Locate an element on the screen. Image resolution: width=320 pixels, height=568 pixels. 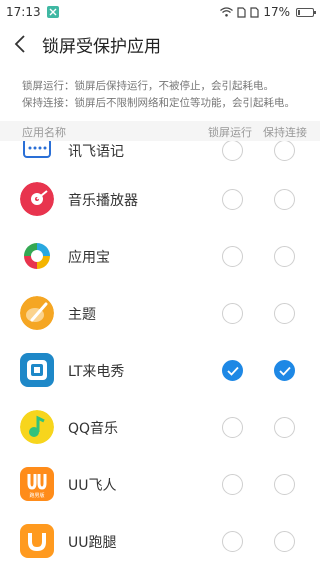
uu-paotui-icon is located at coordinates (37, 541).